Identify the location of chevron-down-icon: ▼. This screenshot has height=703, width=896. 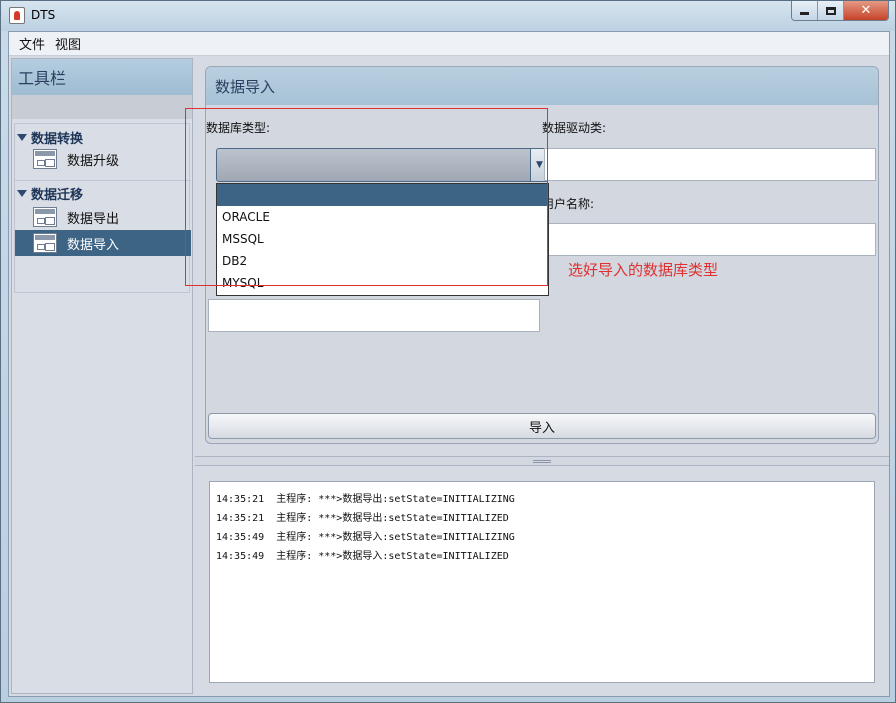
(539, 165).